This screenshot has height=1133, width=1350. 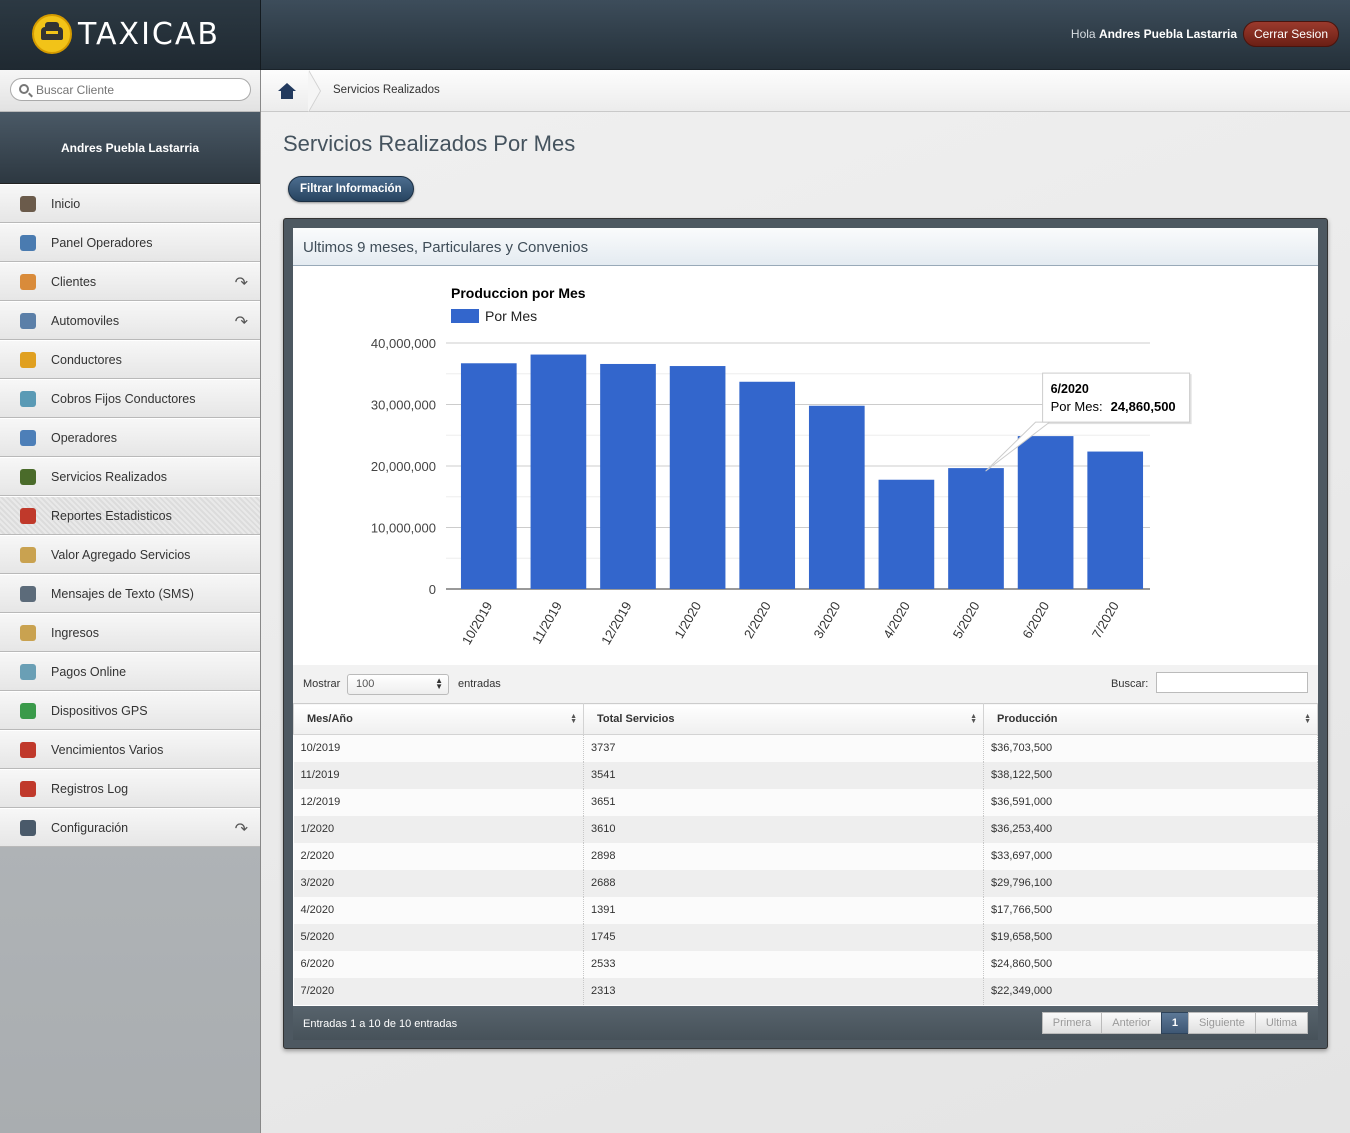 I want to click on breadcrumb-separator, so click(x=315, y=91).